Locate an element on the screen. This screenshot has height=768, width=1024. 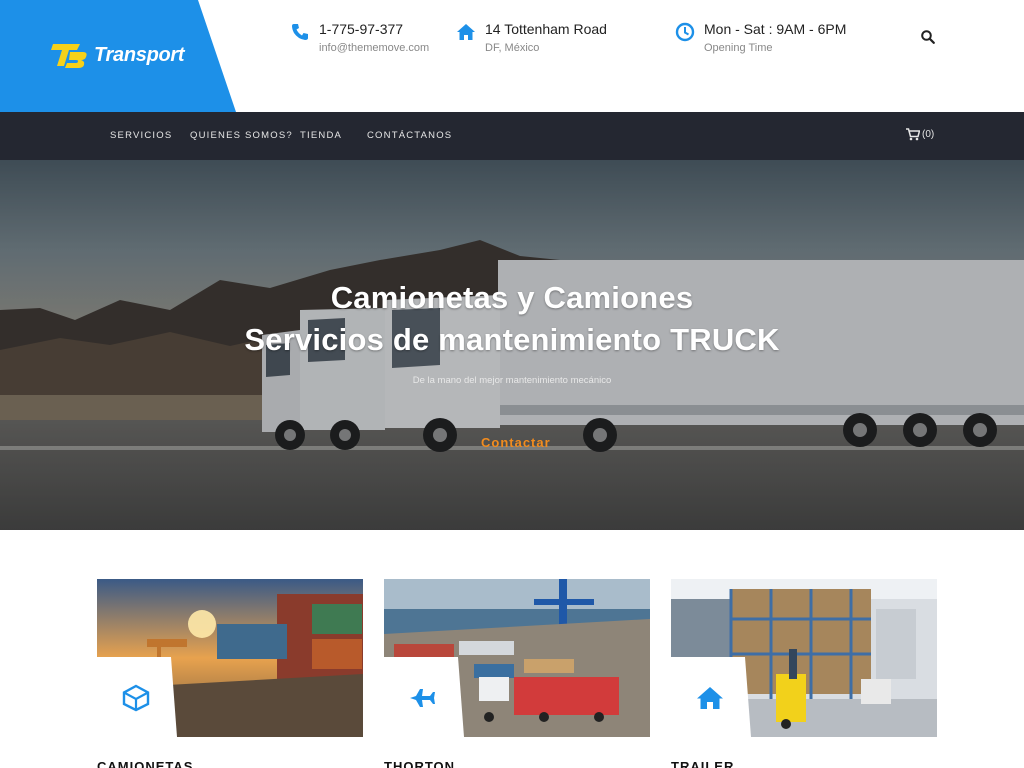
logo-mark-icon is located at coordinates (69, 56).